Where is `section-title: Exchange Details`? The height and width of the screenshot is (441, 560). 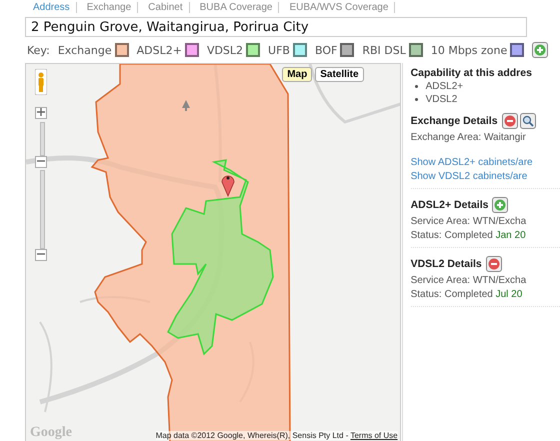 section-title: Exchange Details is located at coordinates (454, 121).